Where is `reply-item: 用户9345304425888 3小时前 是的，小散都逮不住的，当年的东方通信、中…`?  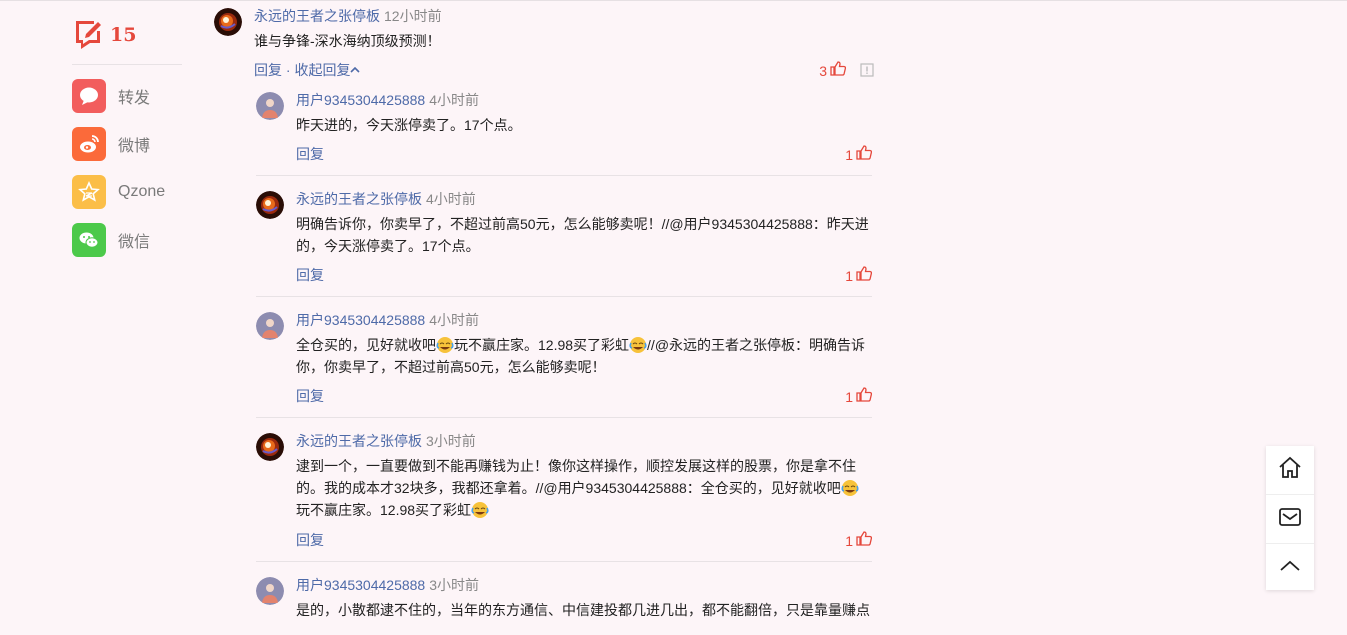
reply-item: 用户9345304425888 3小时前 是的，小散都逮不住的，当年的东方通信、中… is located at coordinates (564, 605).